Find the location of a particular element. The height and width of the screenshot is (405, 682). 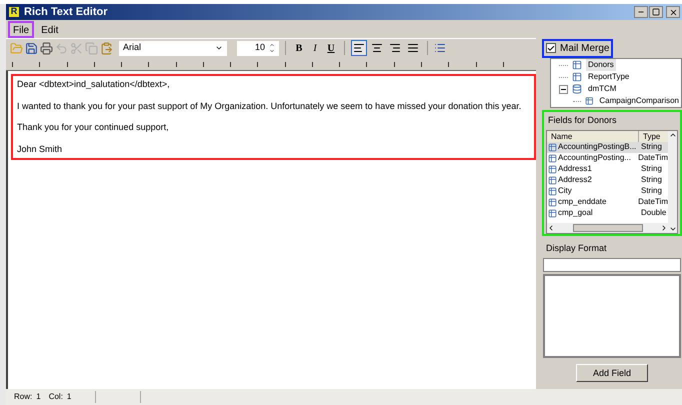

horizontal-scrollbar is located at coordinates (607, 228).